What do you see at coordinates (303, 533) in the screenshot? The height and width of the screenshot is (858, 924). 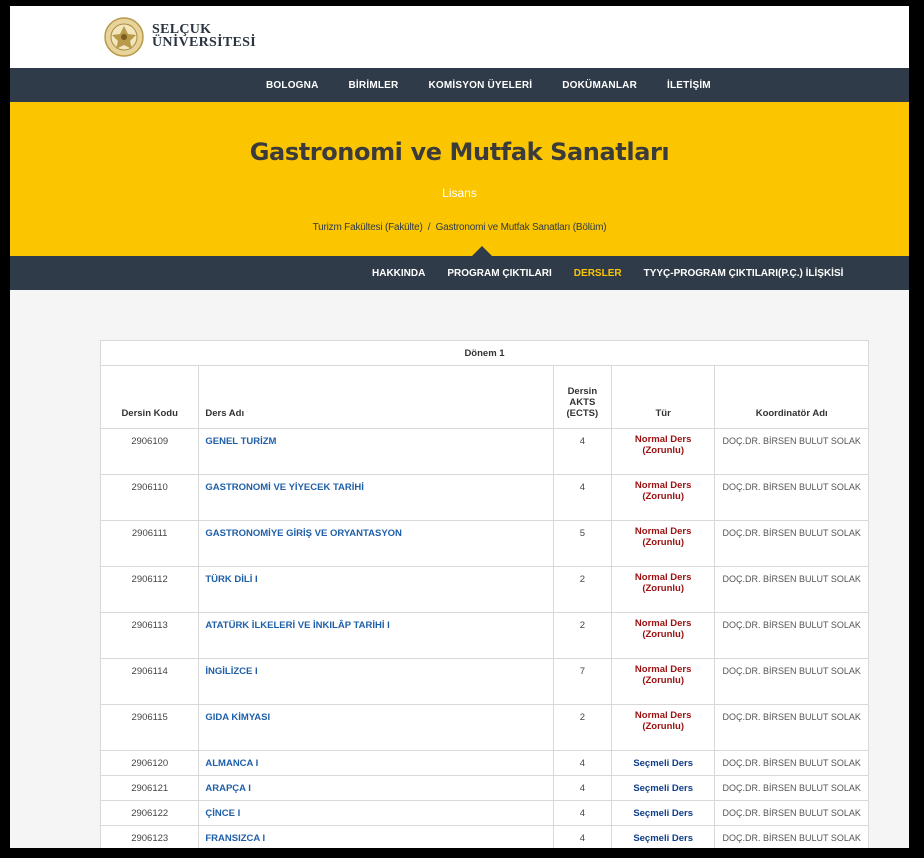 I see `course-name-link: GASTRONOMİYE GİRİŞ VE ORYANTASYON` at bounding box center [303, 533].